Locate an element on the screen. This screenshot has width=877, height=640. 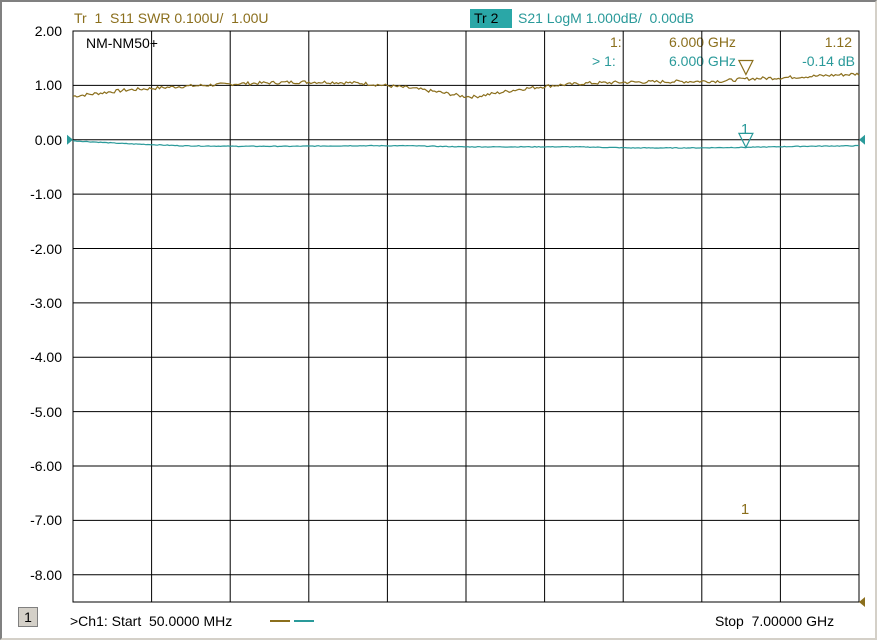
channel-indicator: 1 is located at coordinates (28, 617).